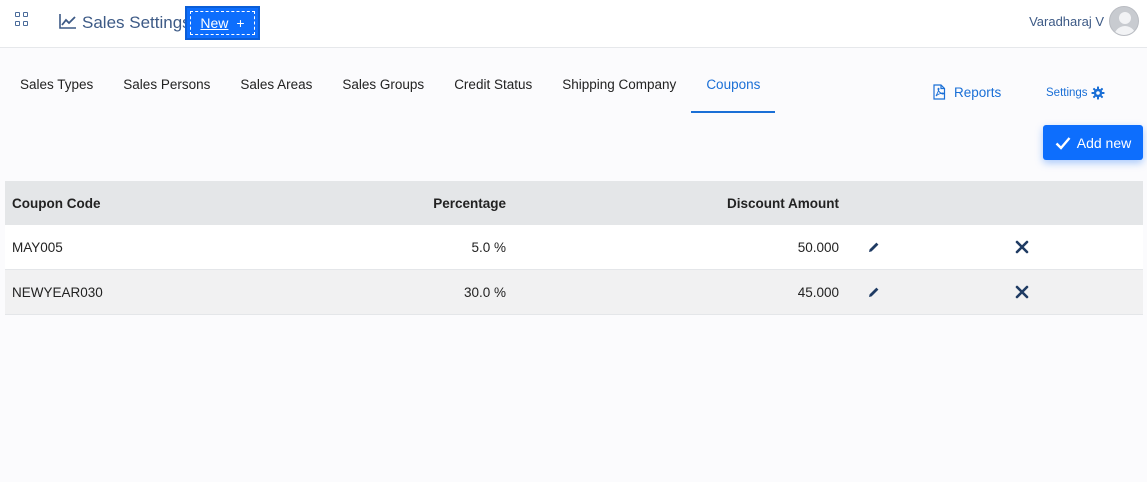 This screenshot has width=1147, height=482. Describe the element at coordinates (493, 87) in the screenshot. I see `tab-credit-status: Credit Status` at that location.